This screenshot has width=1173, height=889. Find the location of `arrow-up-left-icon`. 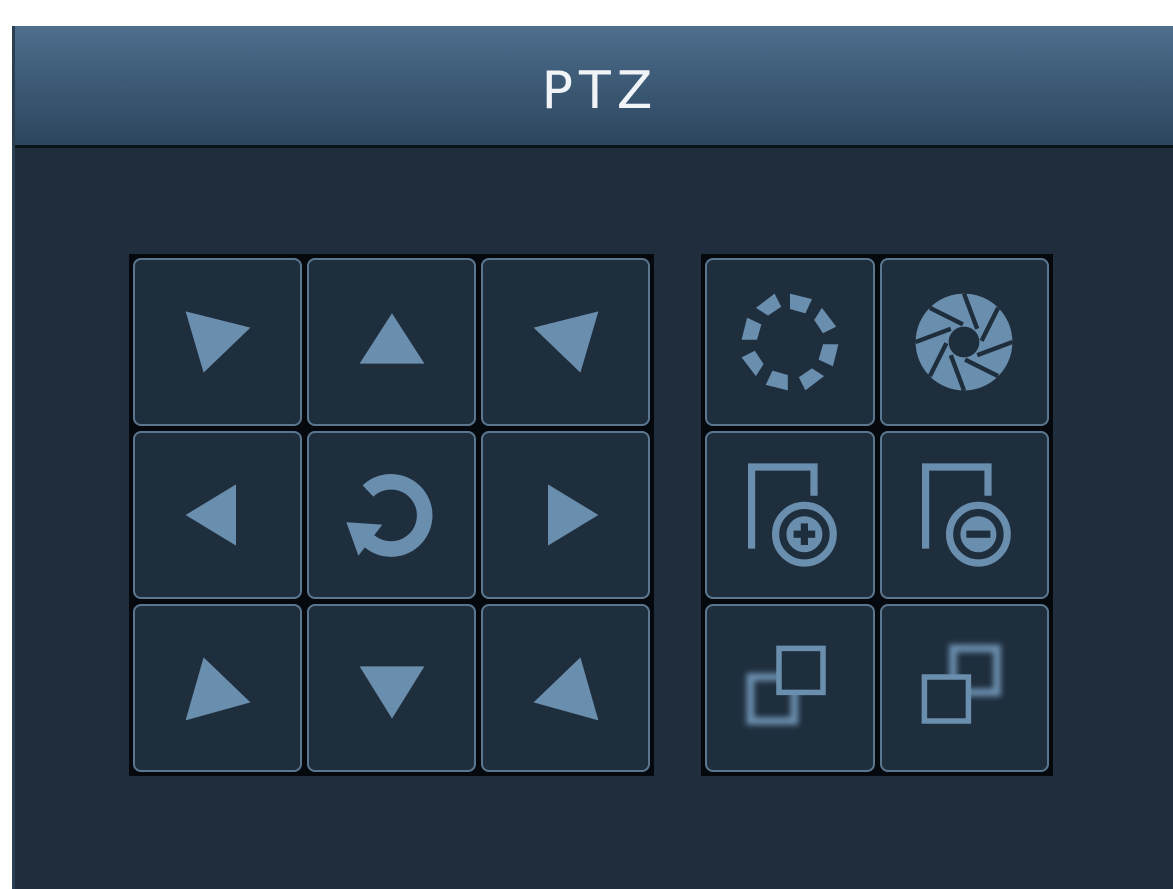

arrow-up-left-icon is located at coordinates (217, 342).